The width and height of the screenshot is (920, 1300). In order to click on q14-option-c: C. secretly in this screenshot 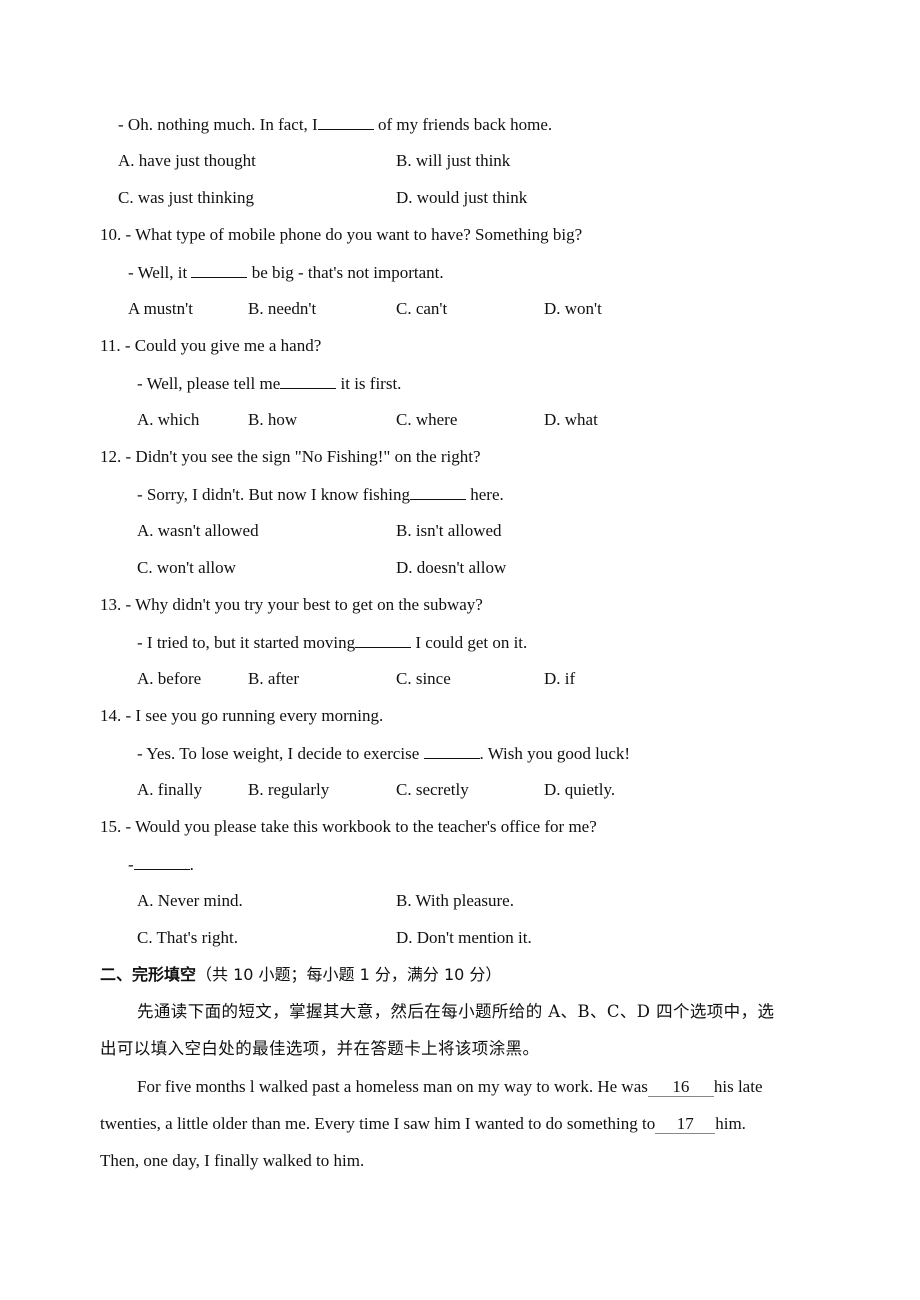, I will do `click(432, 789)`.